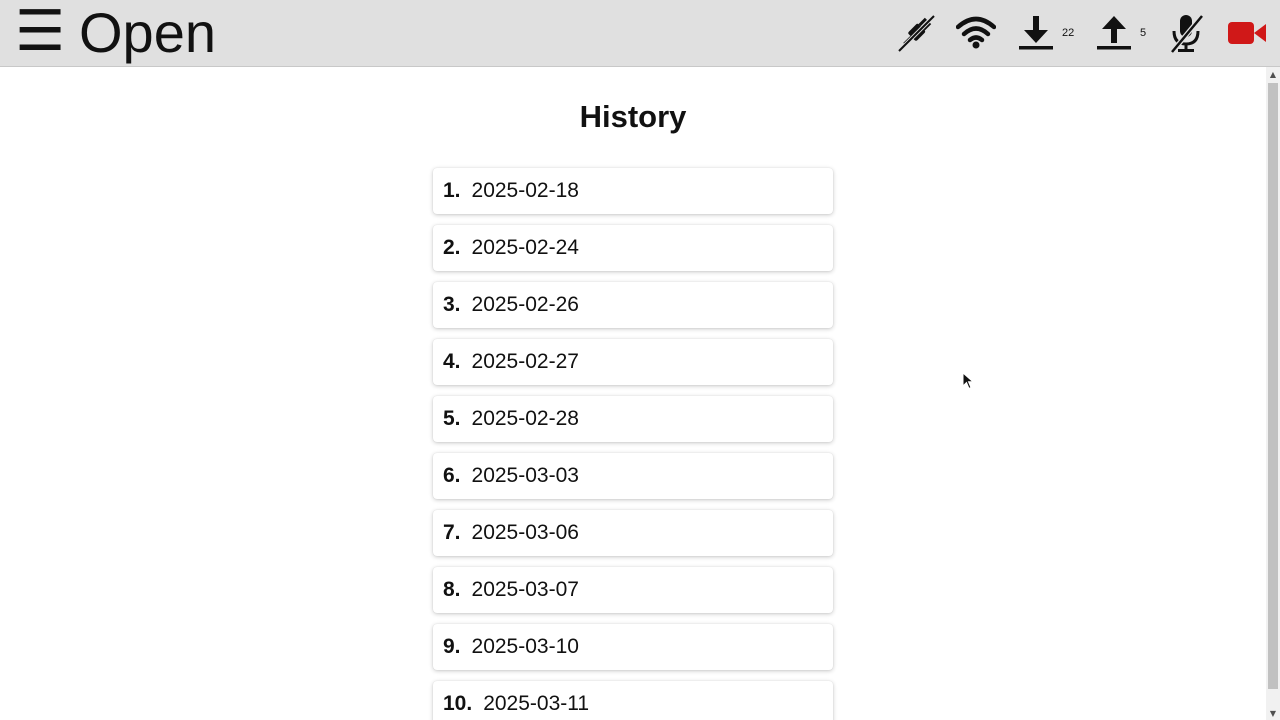 This screenshot has width=1280, height=720. I want to click on upload-icon, so click(1114, 33).